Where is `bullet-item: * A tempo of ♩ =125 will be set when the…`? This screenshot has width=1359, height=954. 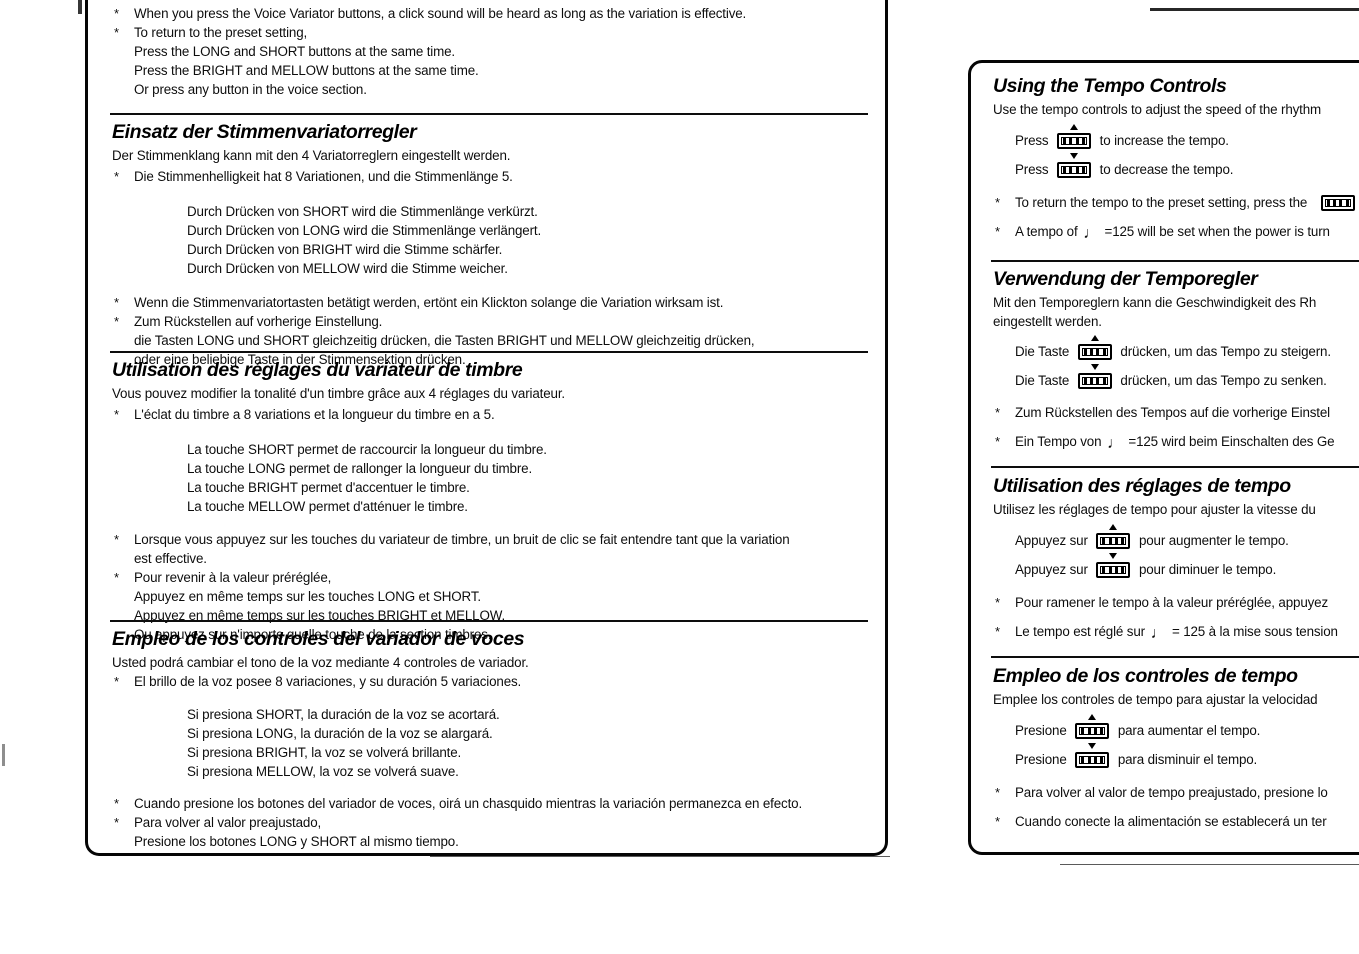
bullet-item: * A tempo of ♩ =125 will be set when the… is located at coordinates (1162, 232).